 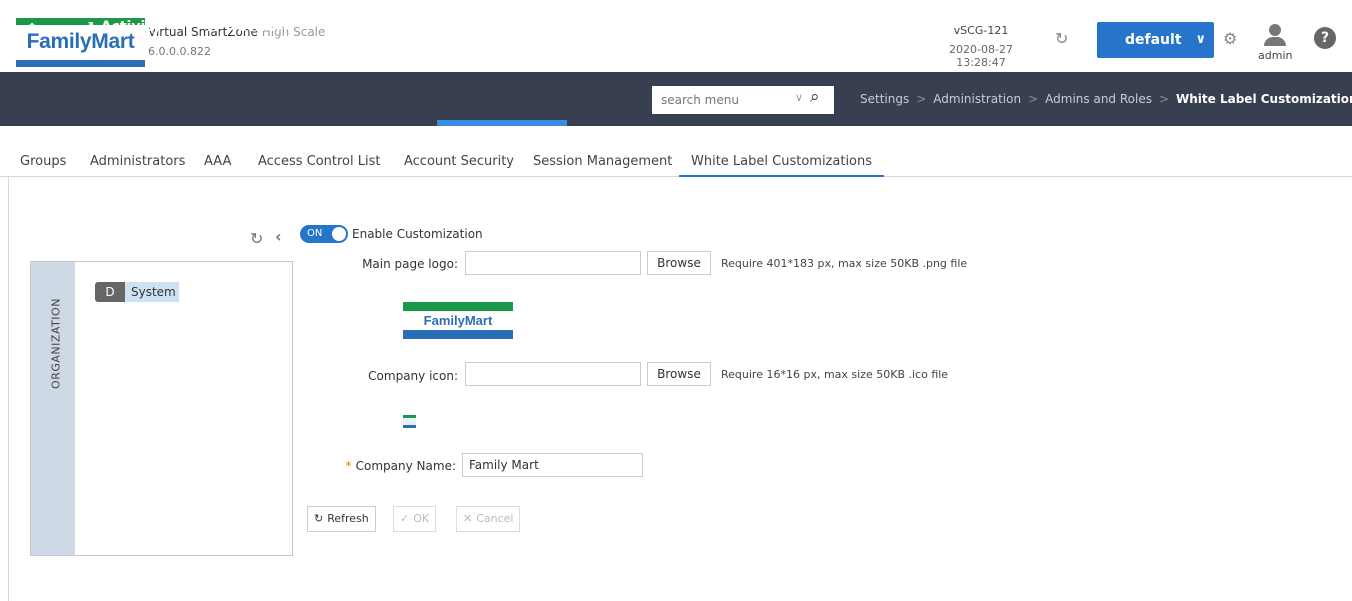 What do you see at coordinates (339, 234) in the screenshot?
I see `toggle-knob` at bounding box center [339, 234].